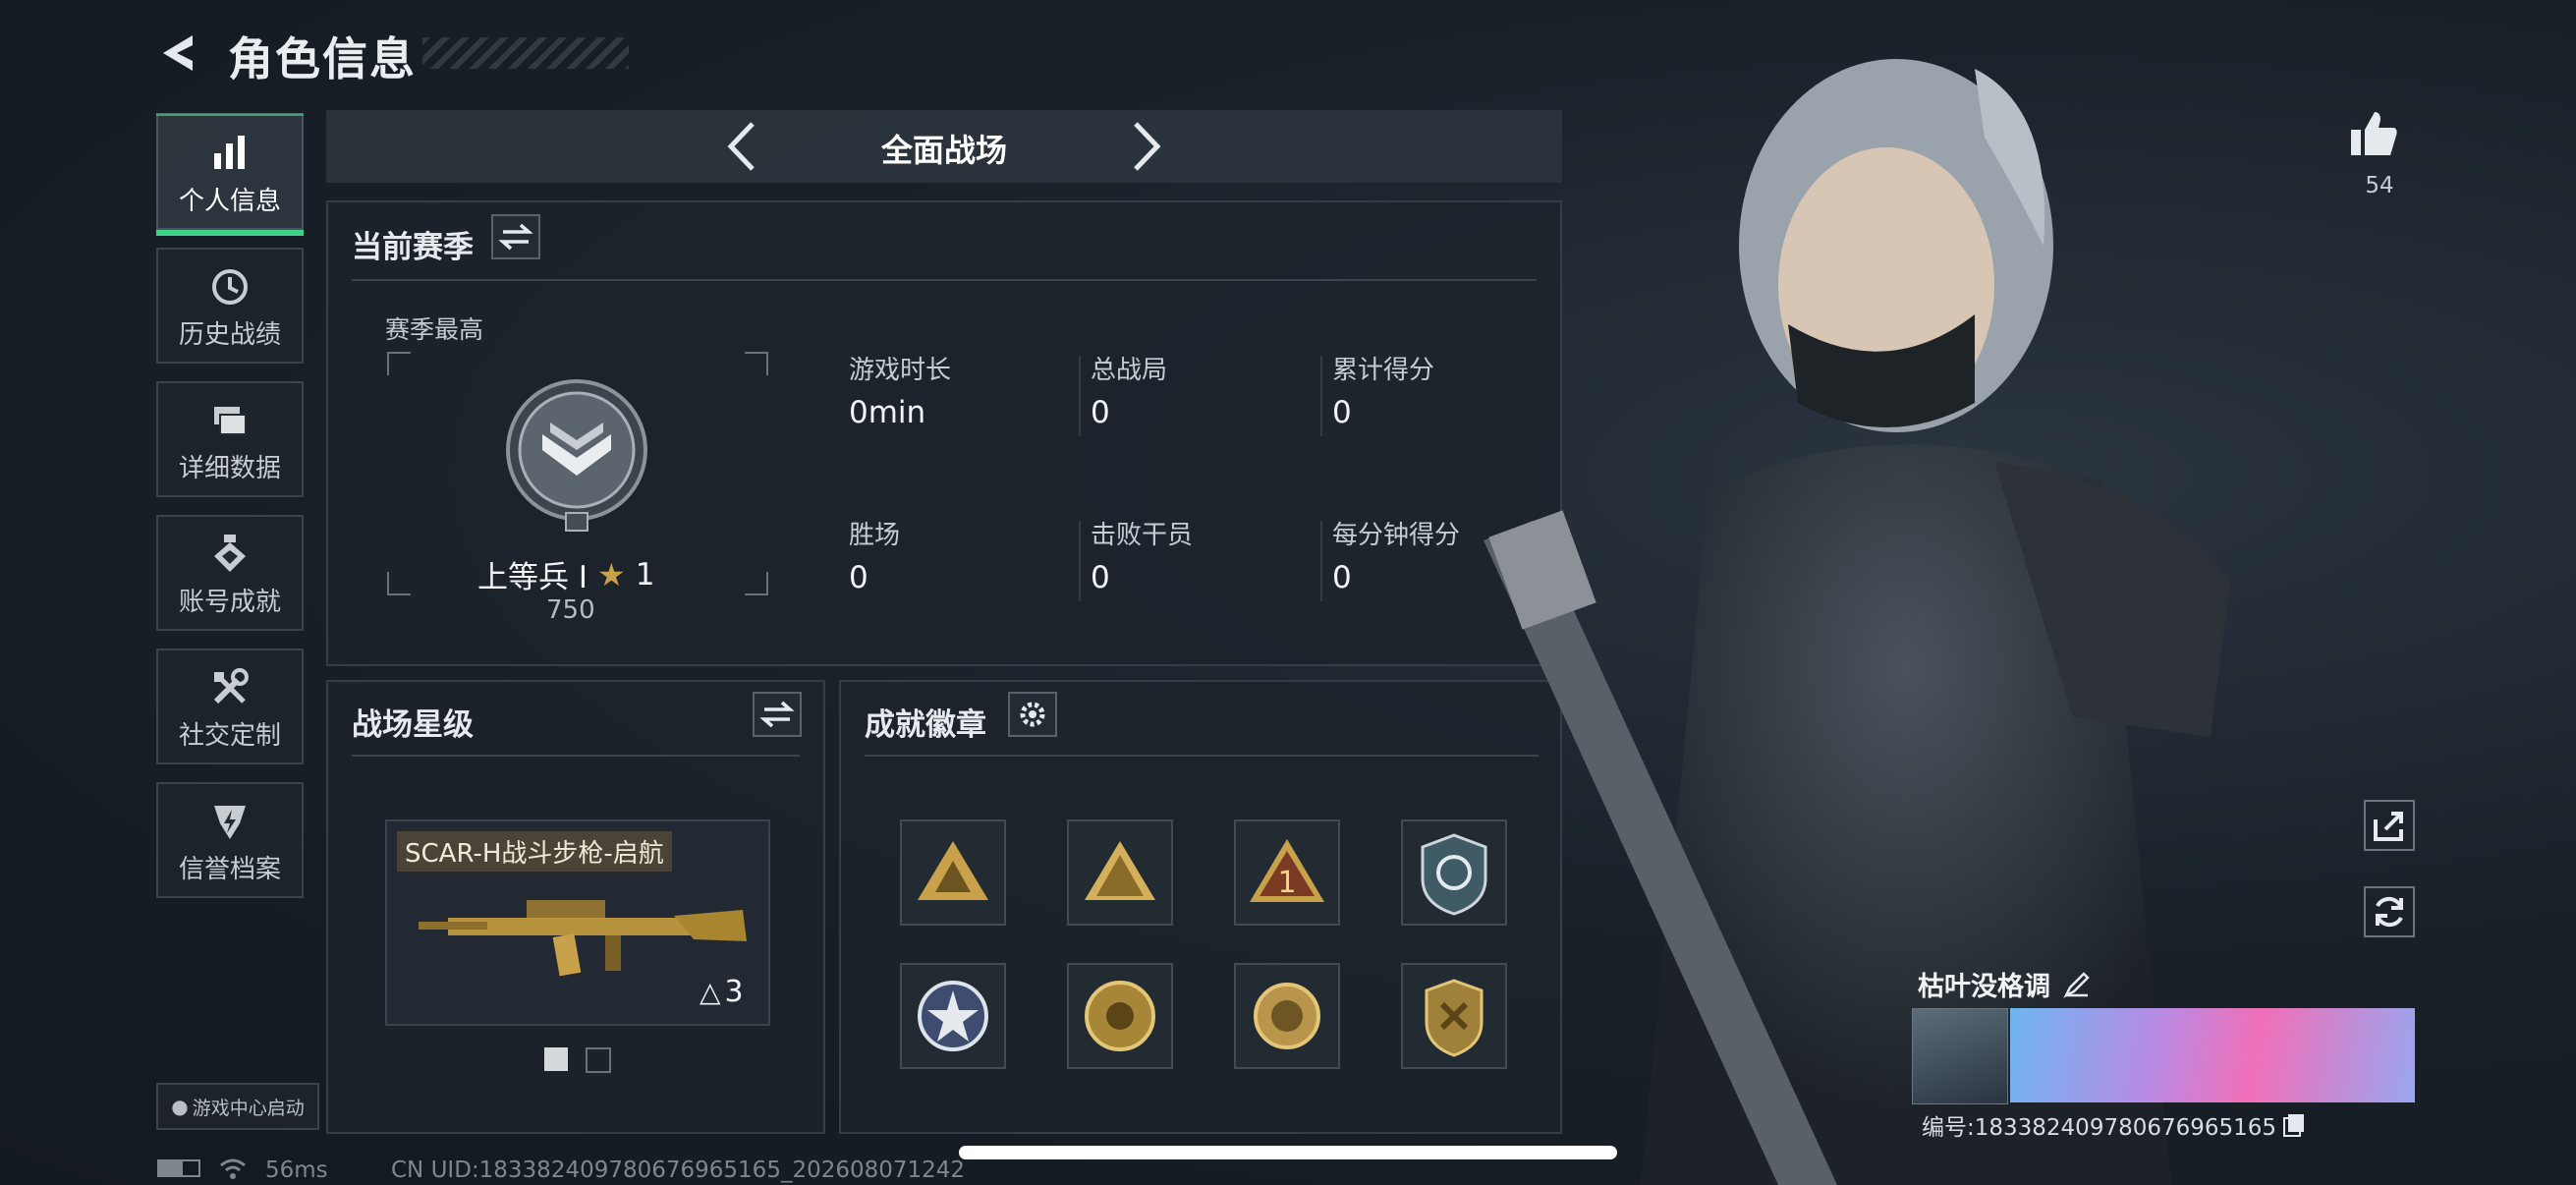  I want to click on refresh-icon, so click(2389, 912).